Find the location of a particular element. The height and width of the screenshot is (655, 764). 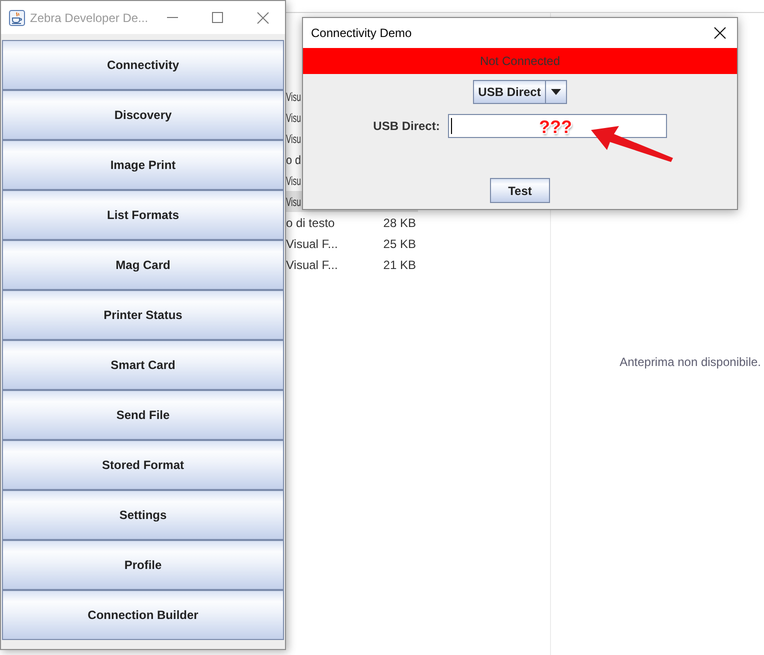

annotation-text: ??? is located at coordinates (555, 127).